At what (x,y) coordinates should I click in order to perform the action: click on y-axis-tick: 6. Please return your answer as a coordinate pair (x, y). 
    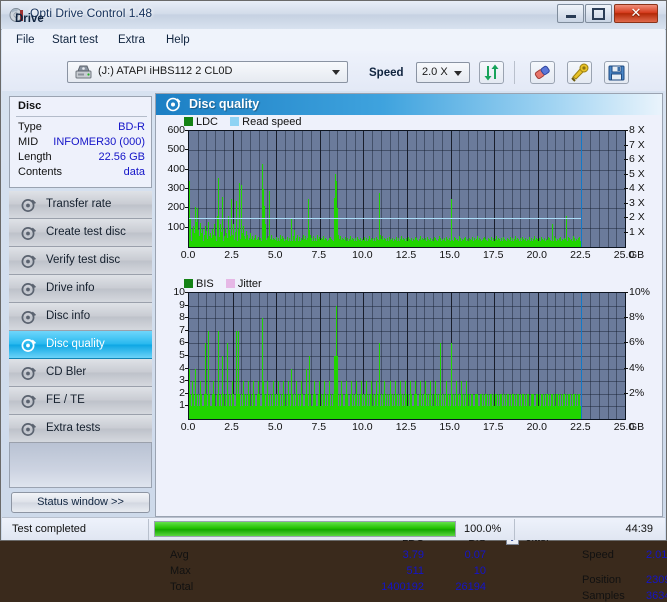
    Looking at the image, I should click on (182, 342).